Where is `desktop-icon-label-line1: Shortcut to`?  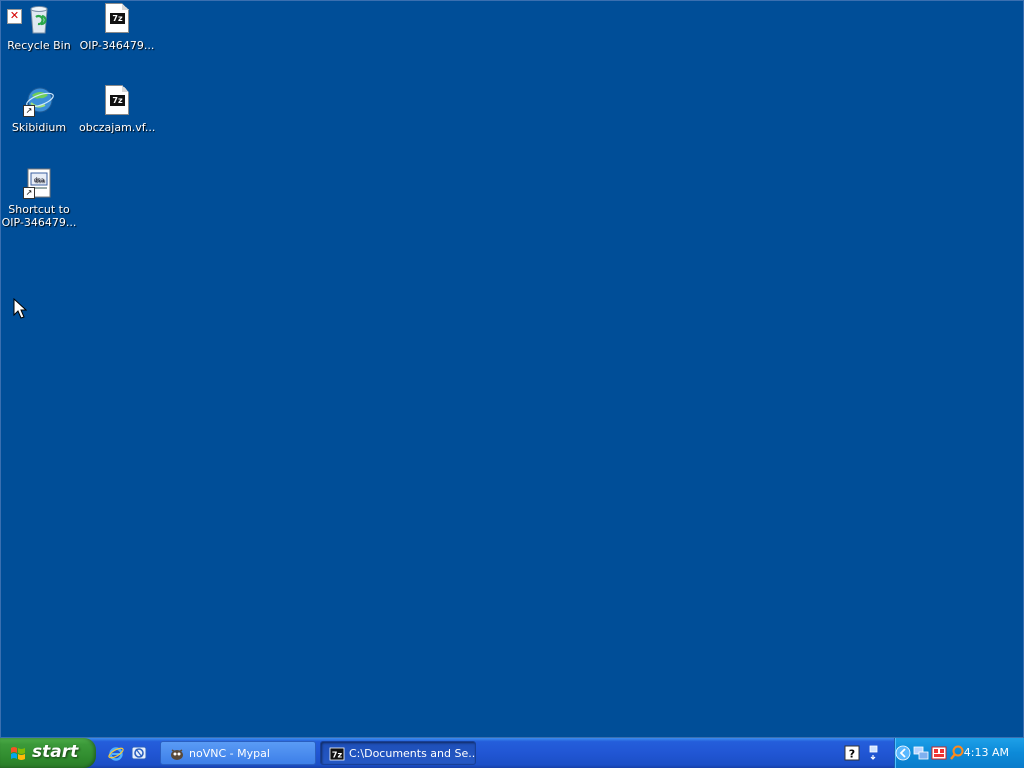
desktop-icon-label-line1: Shortcut to is located at coordinates (39, 209).